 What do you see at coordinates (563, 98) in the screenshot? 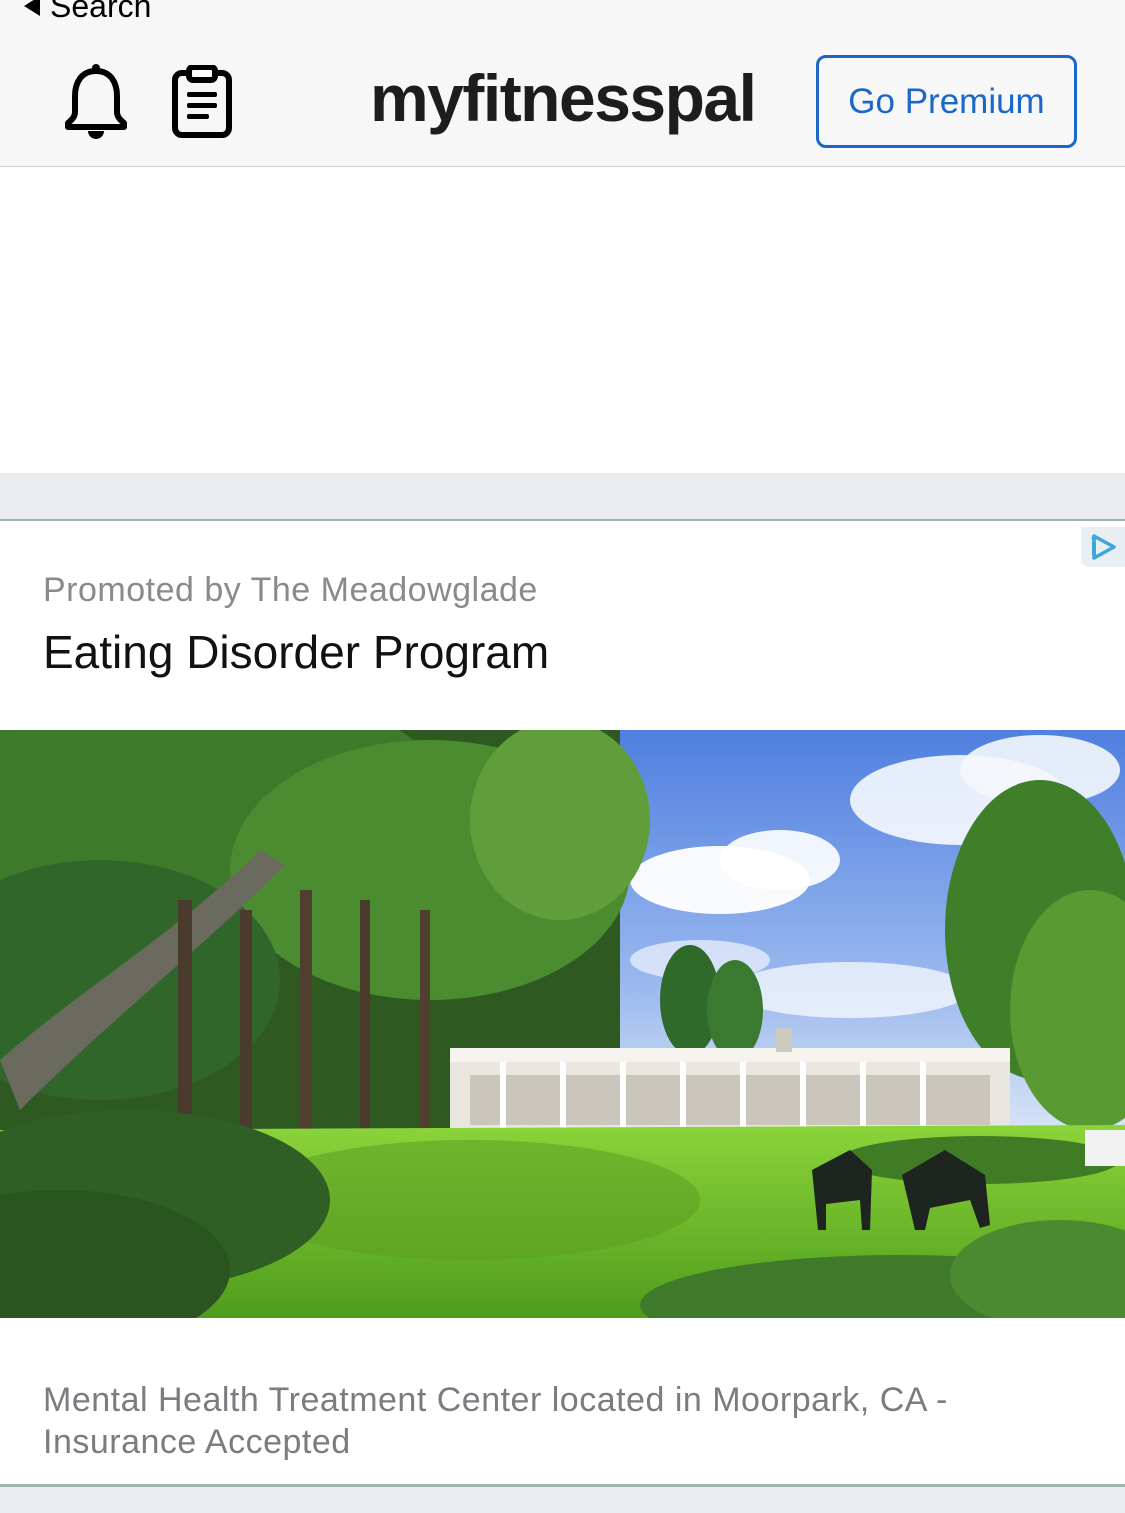
I see `app-logo: myfitnesspal` at bounding box center [563, 98].